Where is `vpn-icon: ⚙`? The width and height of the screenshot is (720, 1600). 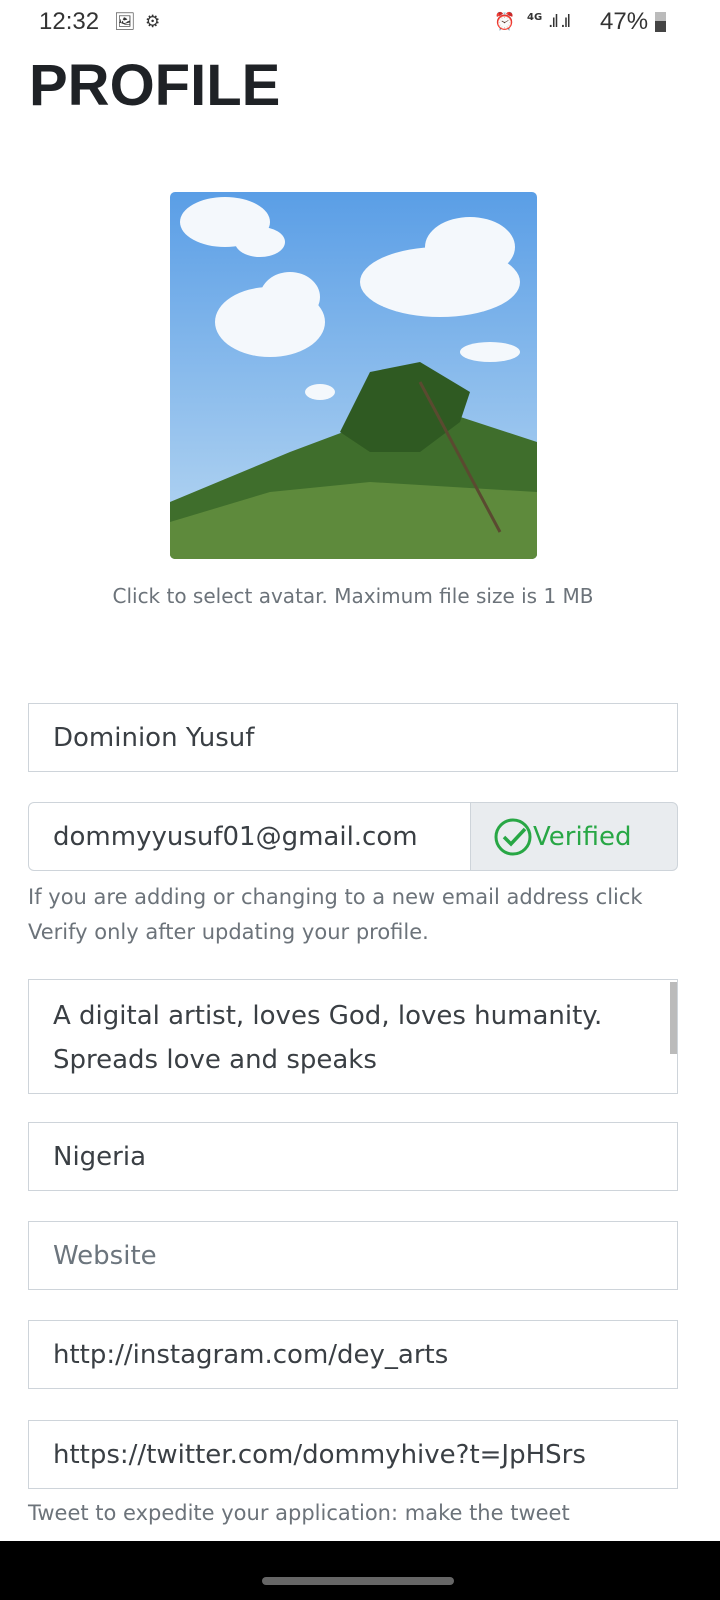 vpn-icon: ⚙ is located at coordinates (153, 22).